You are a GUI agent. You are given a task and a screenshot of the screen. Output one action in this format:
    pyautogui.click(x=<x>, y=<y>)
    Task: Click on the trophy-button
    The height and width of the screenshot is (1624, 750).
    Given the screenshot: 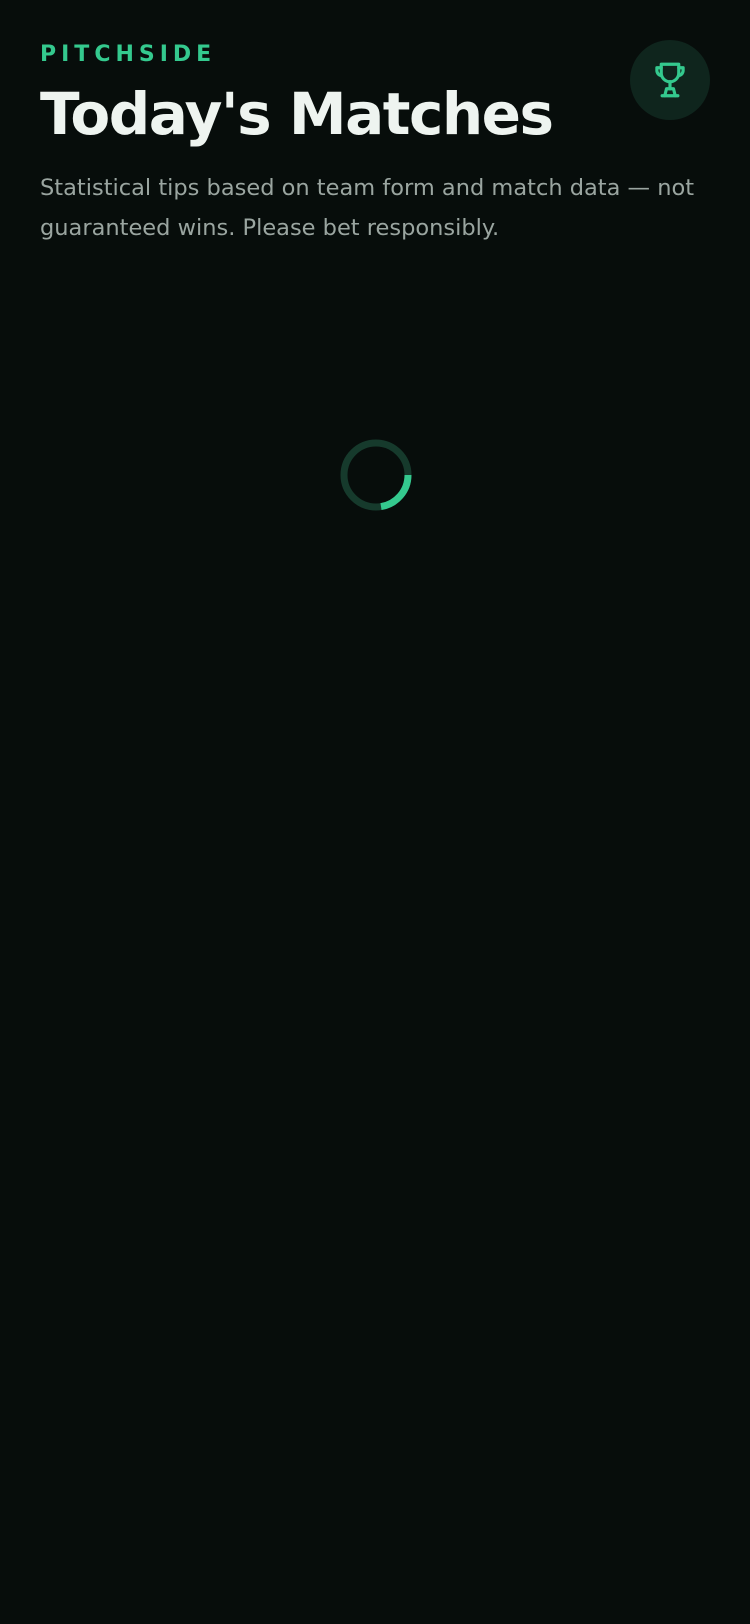 What is the action you would take?
    pyautogui.click(x=670, y=80)
    